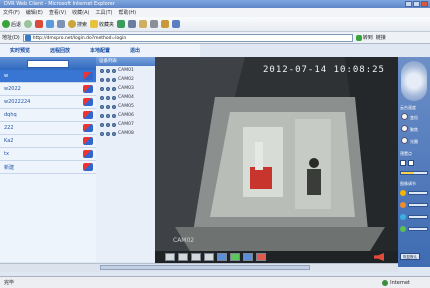  I want to click on stop-all-icon, so click(261, 257).